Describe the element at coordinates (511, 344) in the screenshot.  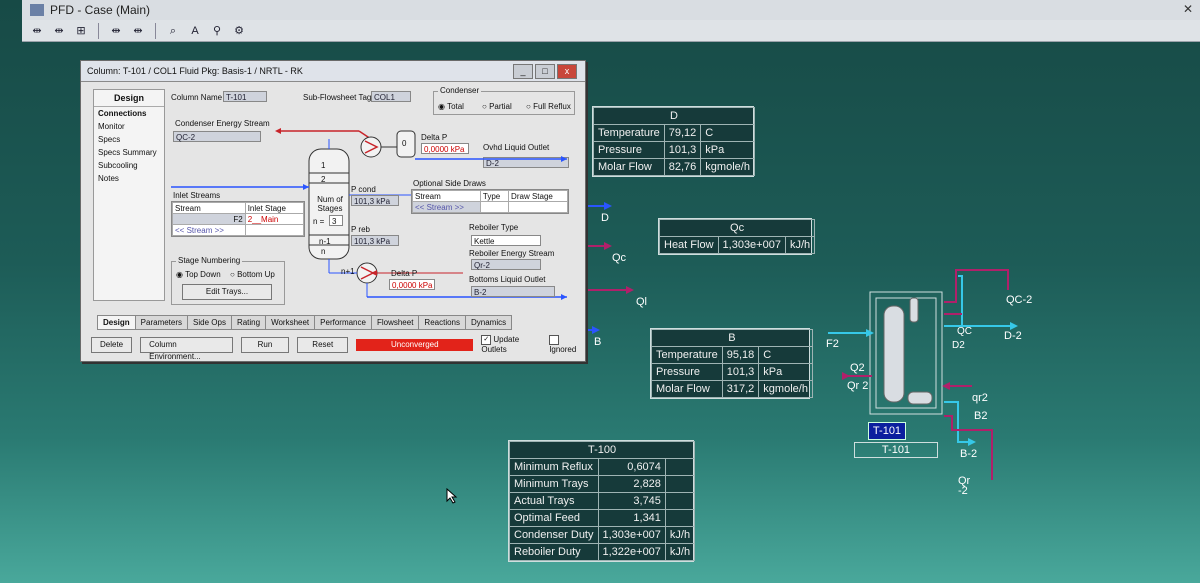
I see `update-outlets-checkbox: ✓ Update Outlets` at that location.